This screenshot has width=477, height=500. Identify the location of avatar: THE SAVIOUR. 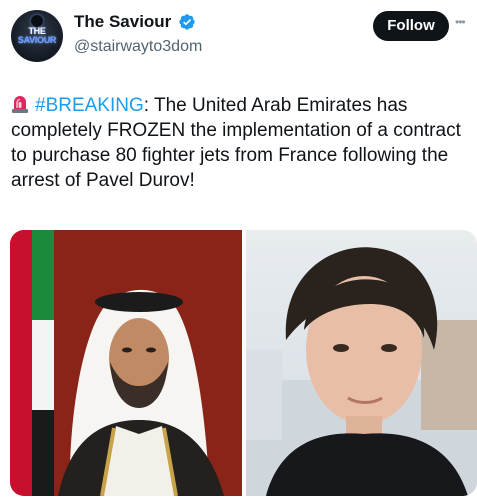
(37, 36).